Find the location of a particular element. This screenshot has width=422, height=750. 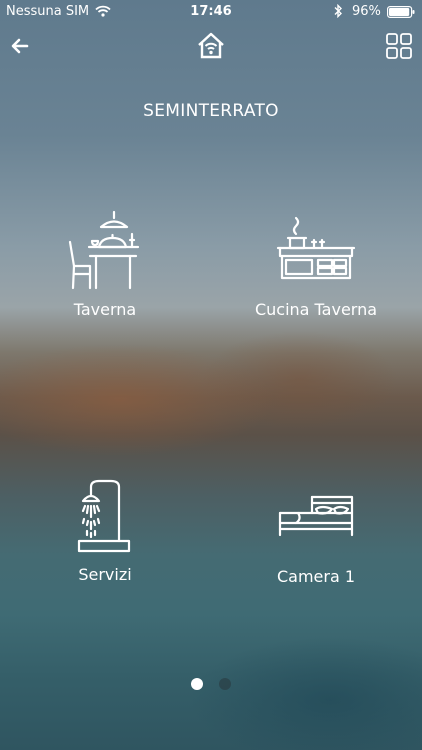

status-bar: Nessuna SIM 17:46 96% is located at coordinates (211, 12).